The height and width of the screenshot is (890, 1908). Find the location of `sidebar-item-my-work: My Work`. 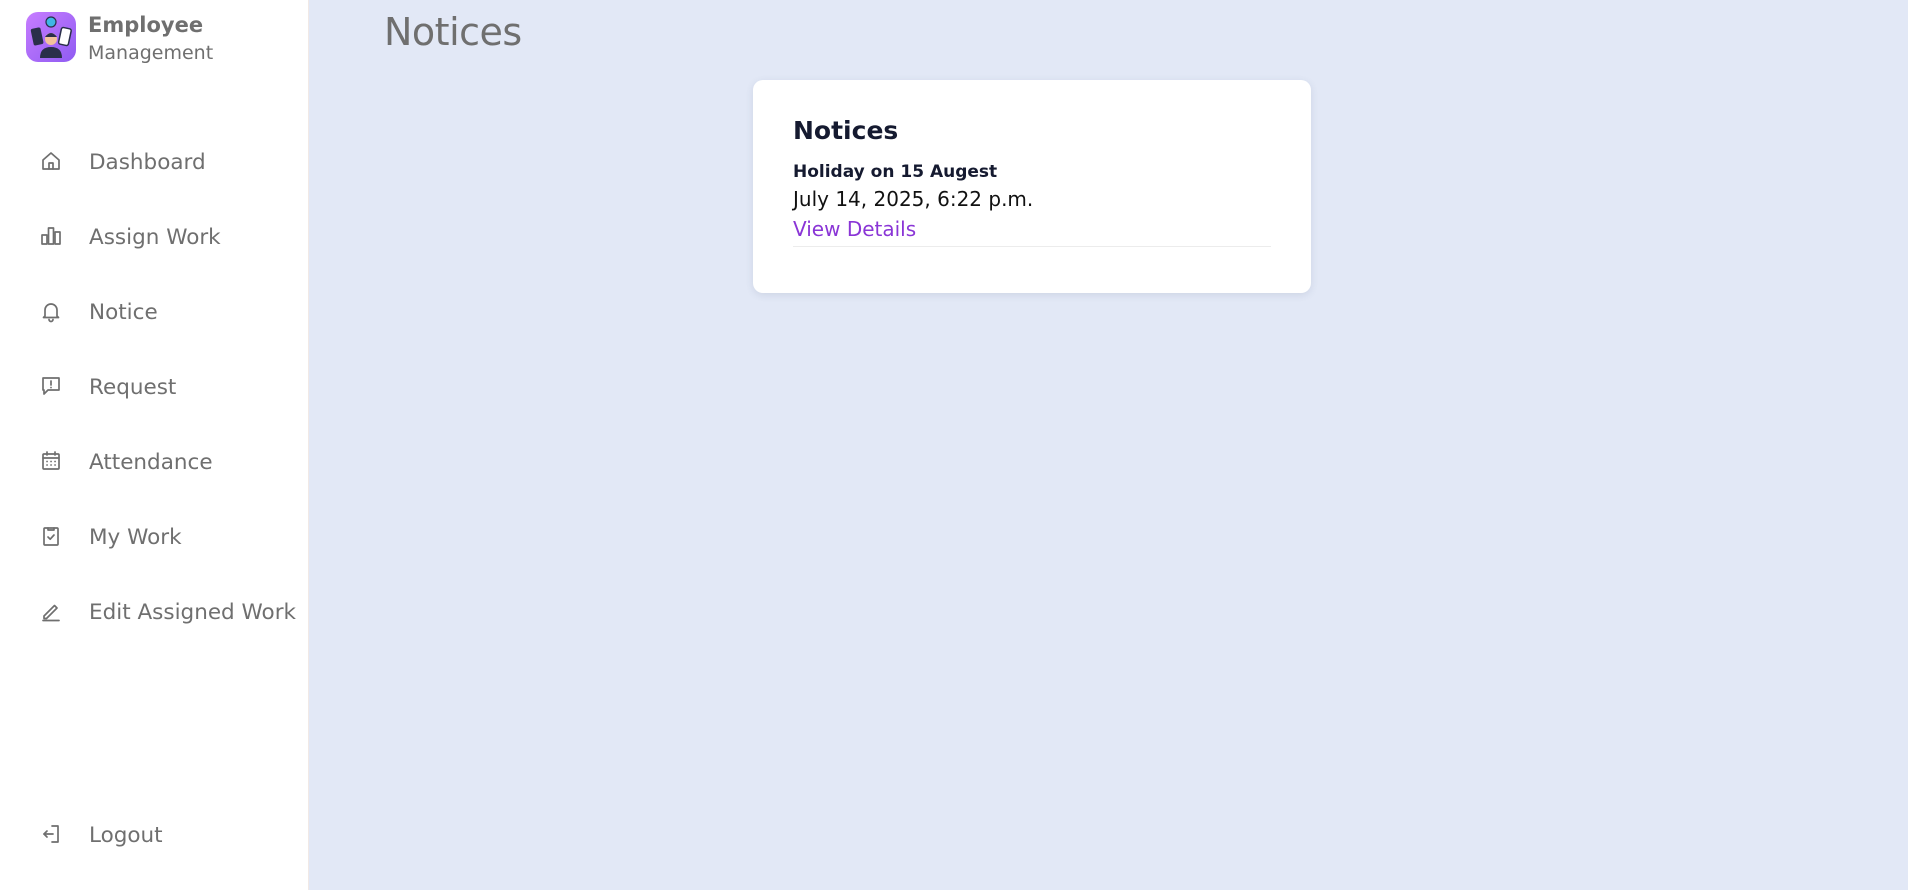

sidebar-item-my-work: My Work is located at coordinates (154, 537).